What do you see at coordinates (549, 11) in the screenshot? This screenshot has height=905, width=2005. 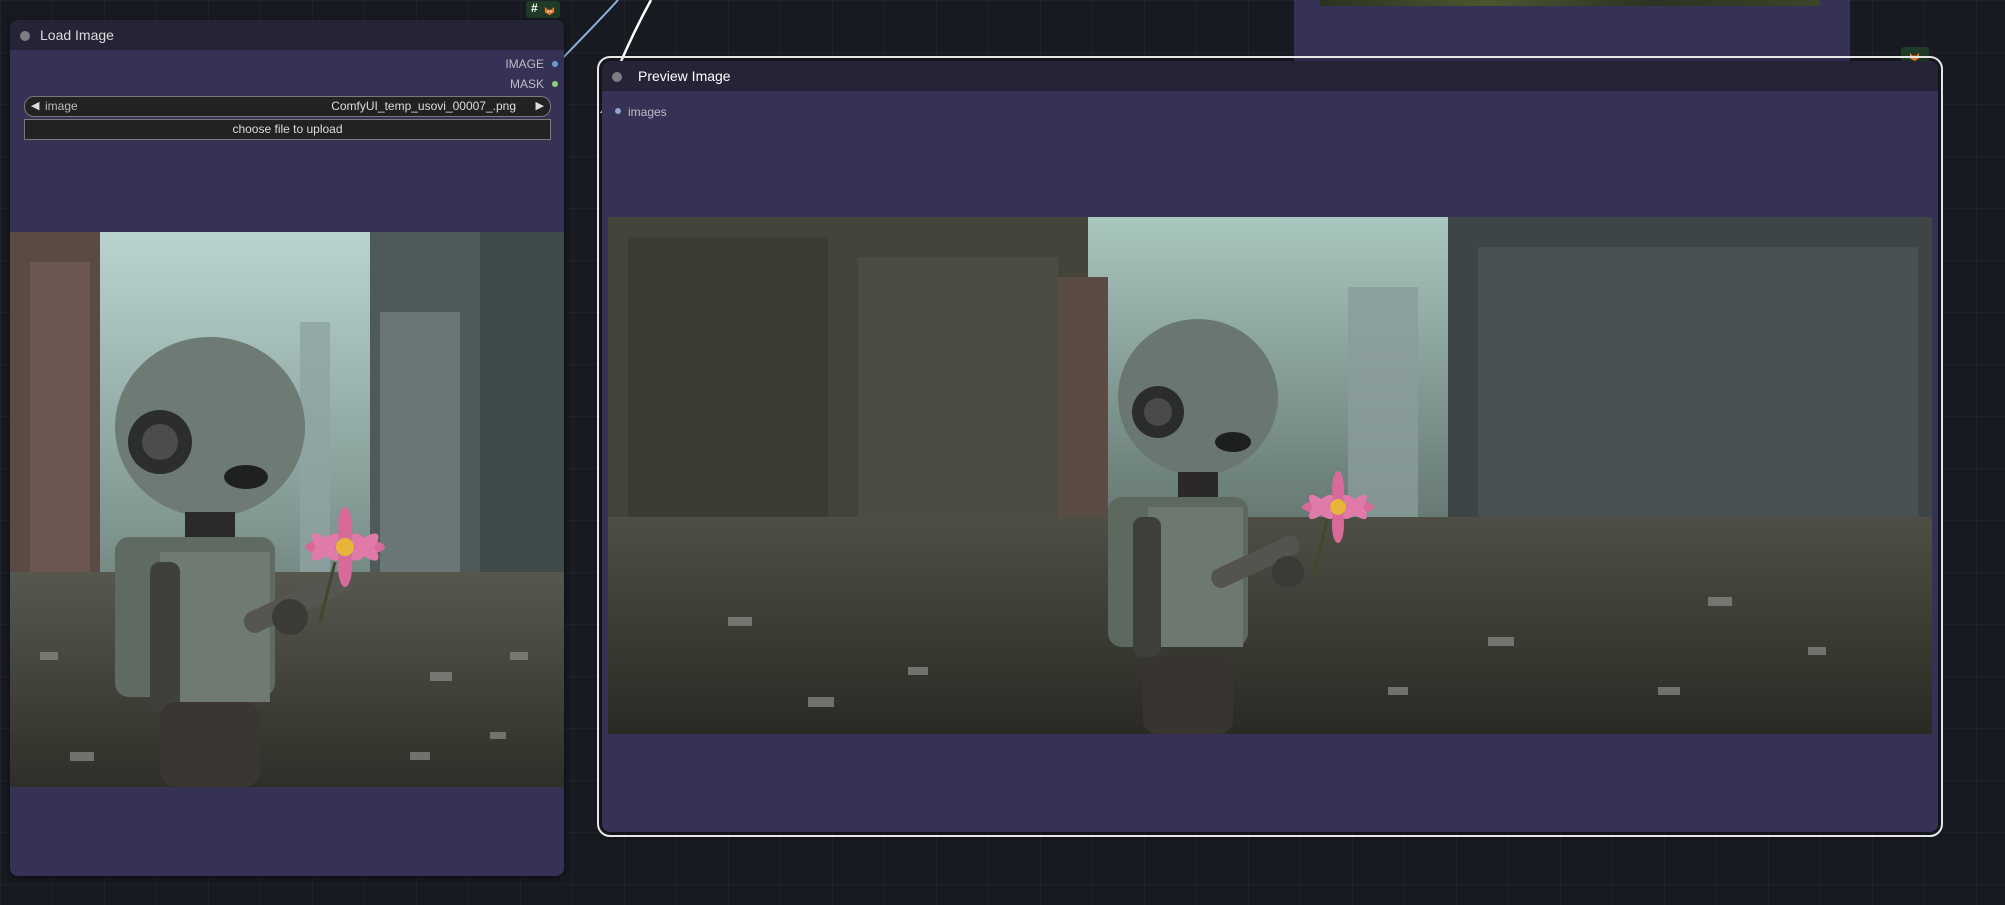 I see `fox-icon` at bounding box center [549, 11].